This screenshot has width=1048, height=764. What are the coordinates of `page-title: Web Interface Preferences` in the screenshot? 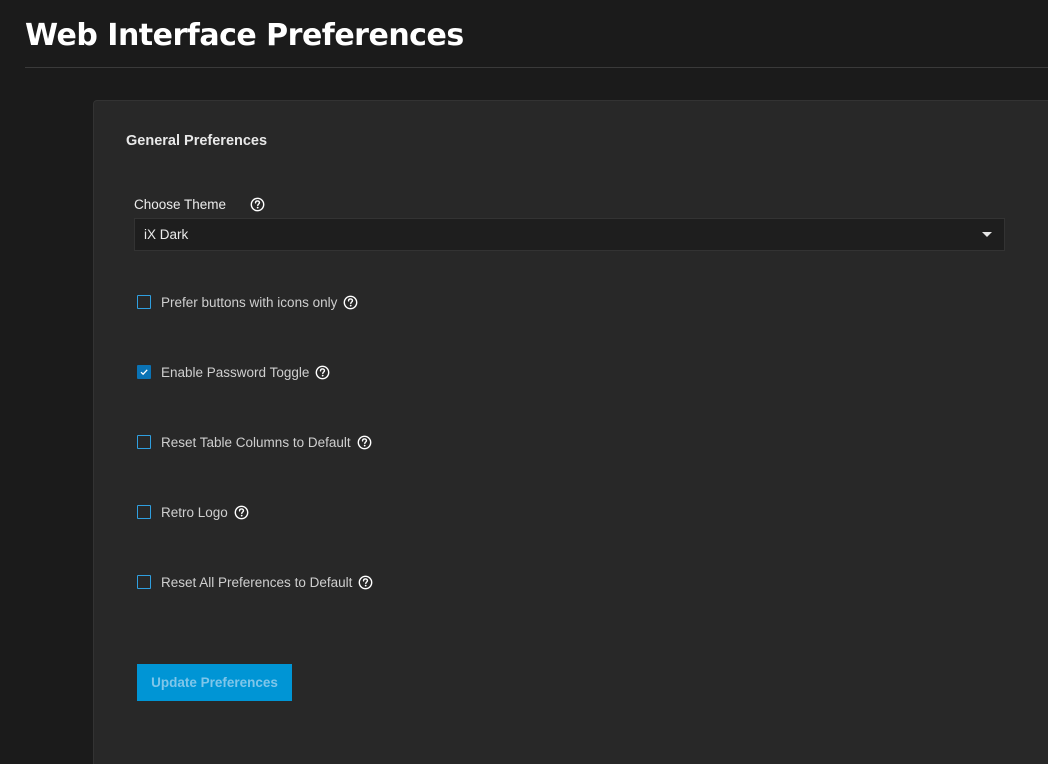 It's located at (244, 35).